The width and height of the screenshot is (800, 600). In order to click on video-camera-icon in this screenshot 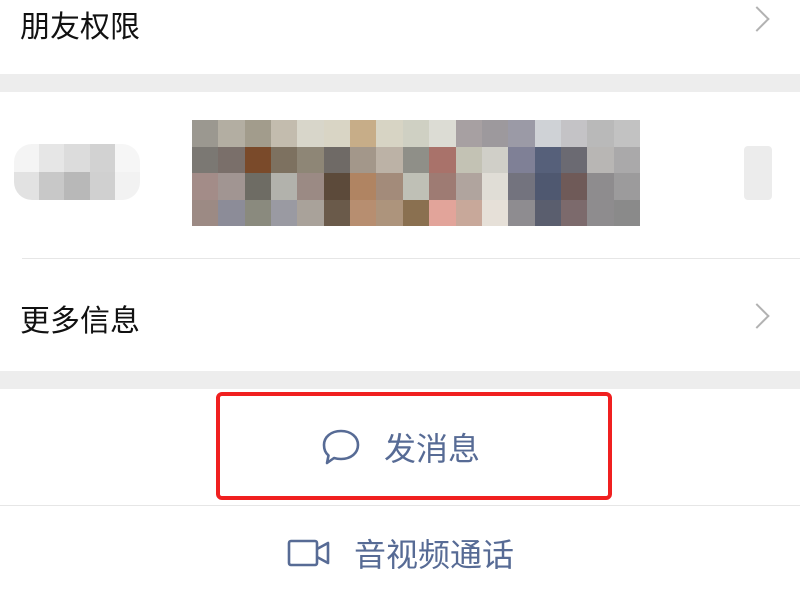, I will do `click(308, 553)`.